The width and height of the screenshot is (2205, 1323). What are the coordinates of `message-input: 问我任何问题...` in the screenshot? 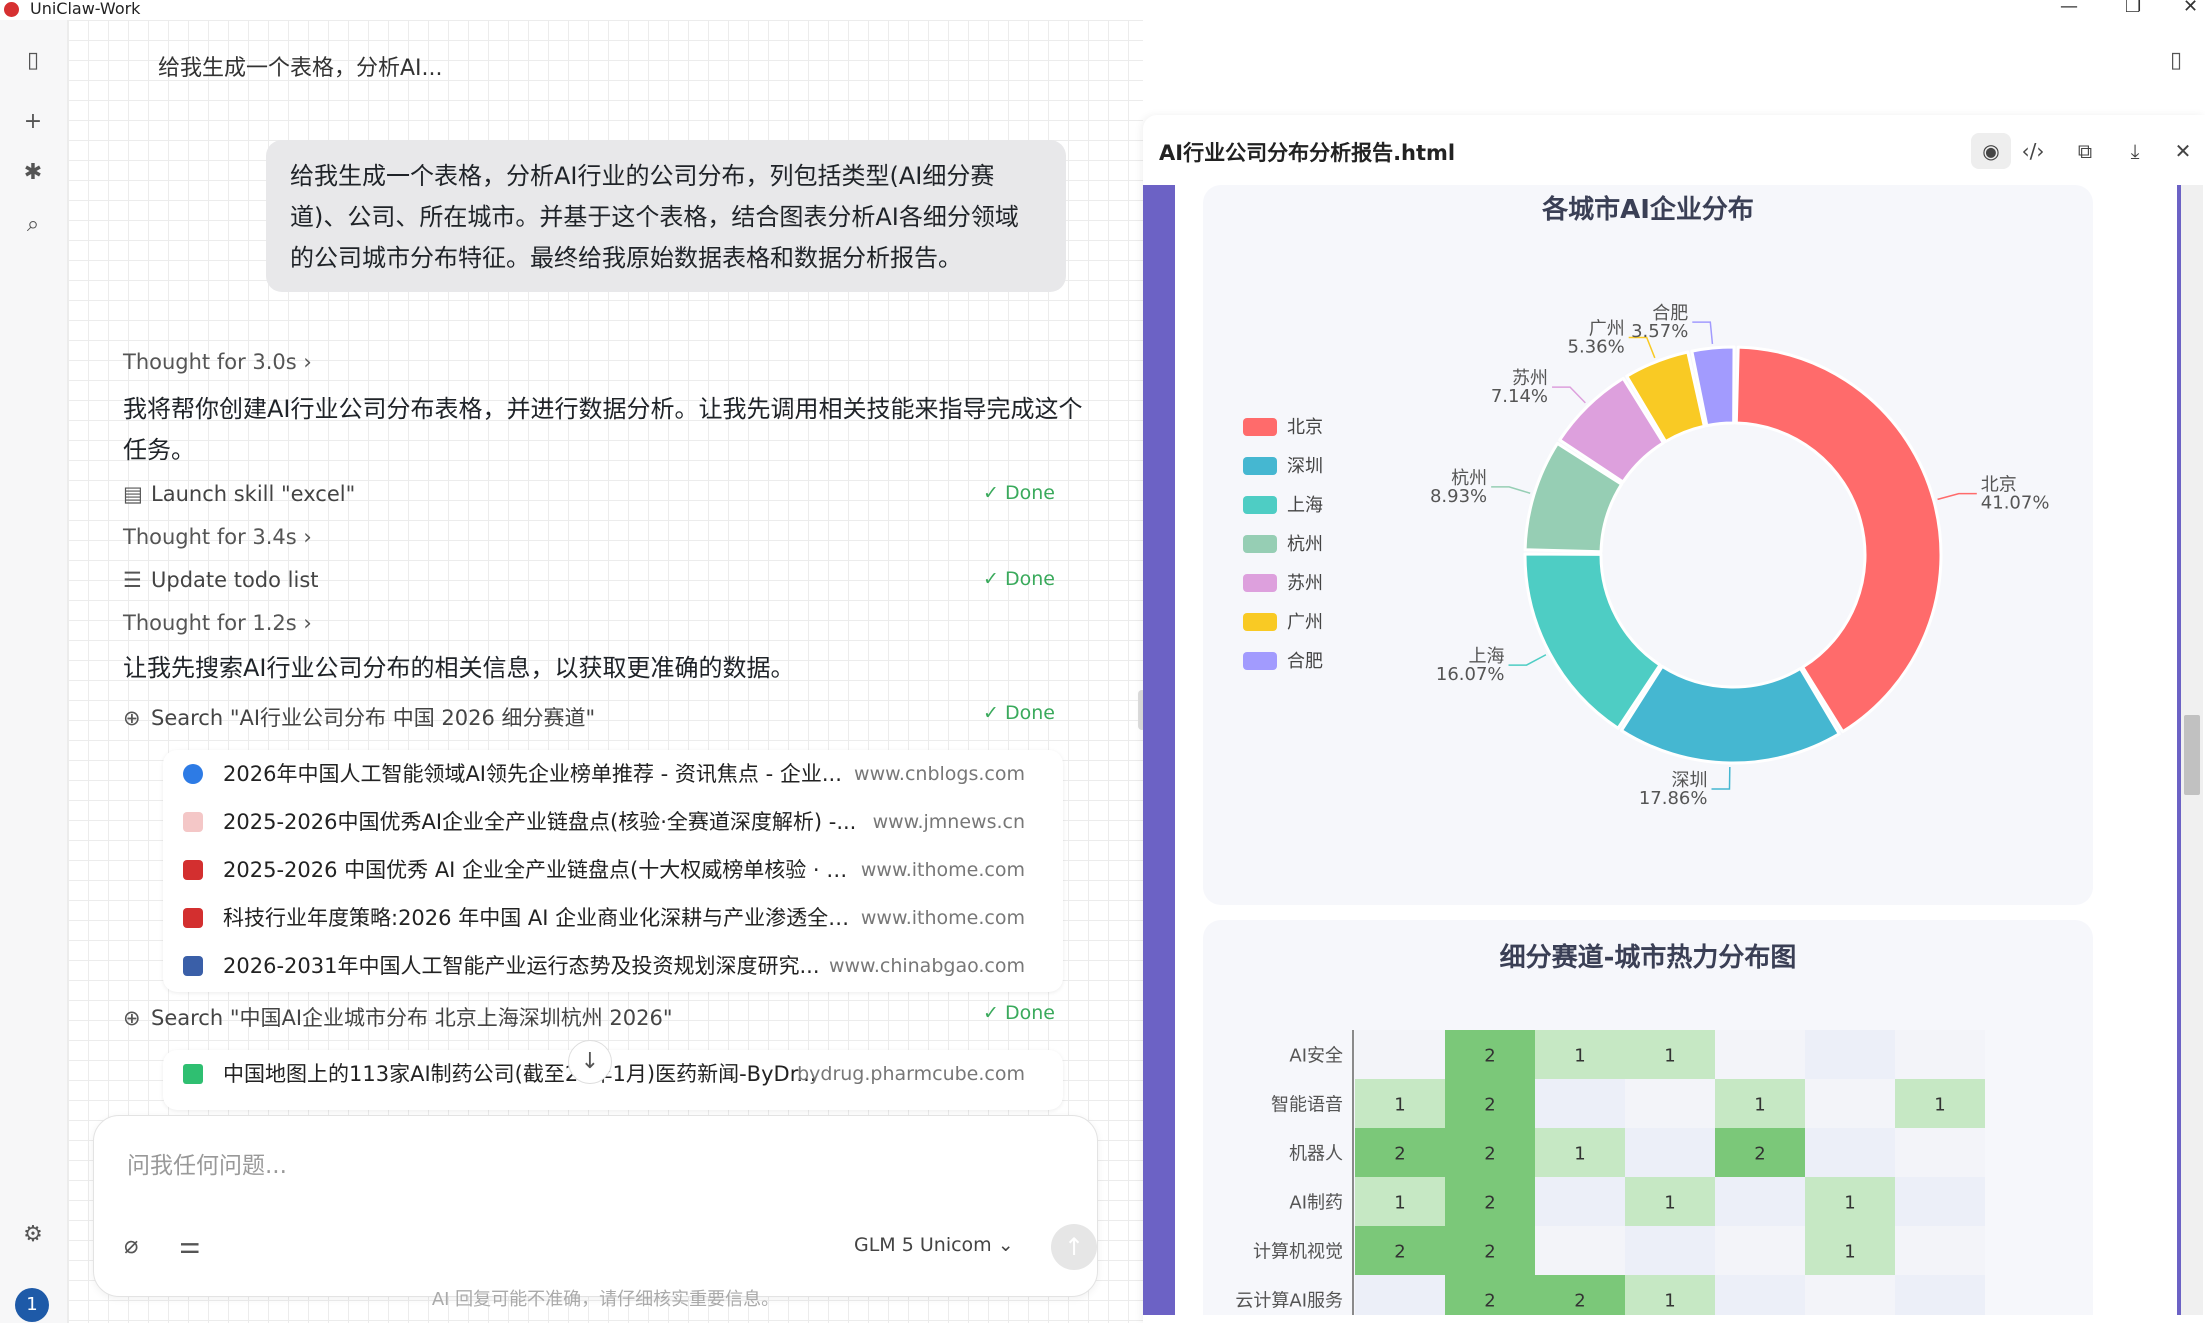 It's located at (207, 1163).